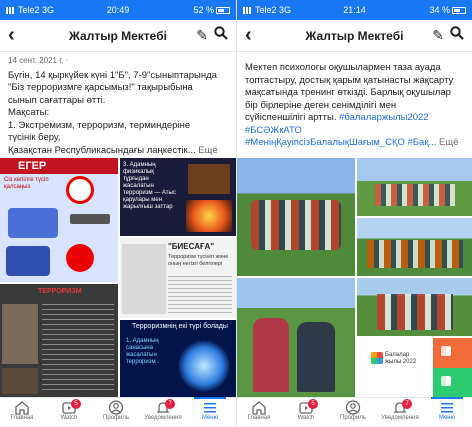 The image size is (472, 427). I want to click on photo-playground, so click(414, 187).